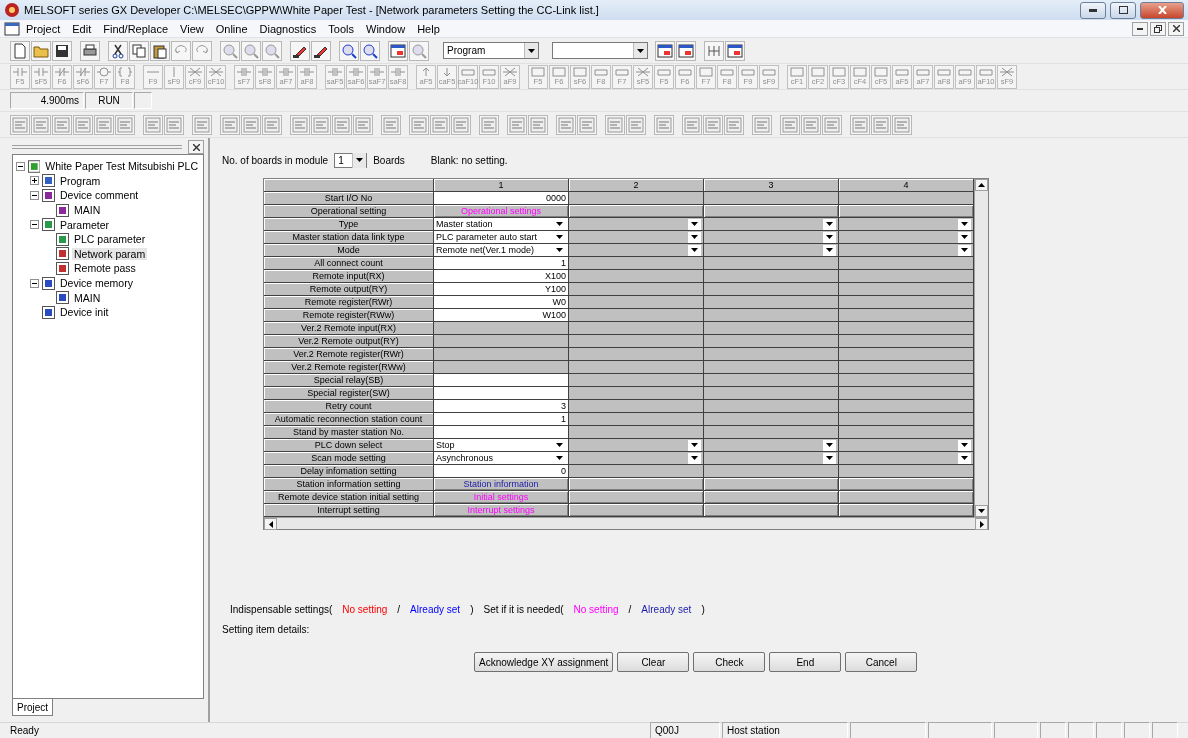 The height and width of the screenshot is (738, 1188). What do you see at coordinates (729, 662) in the screenshot?
I see `dialog-button: Check` at bounding box center [729, 662].